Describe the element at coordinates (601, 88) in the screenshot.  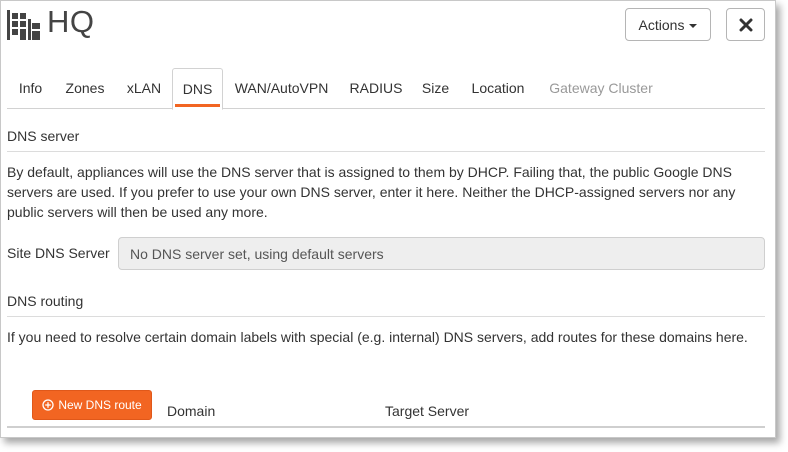
I see `tab-gateway-cluster: Gateway Cluster` at that location.